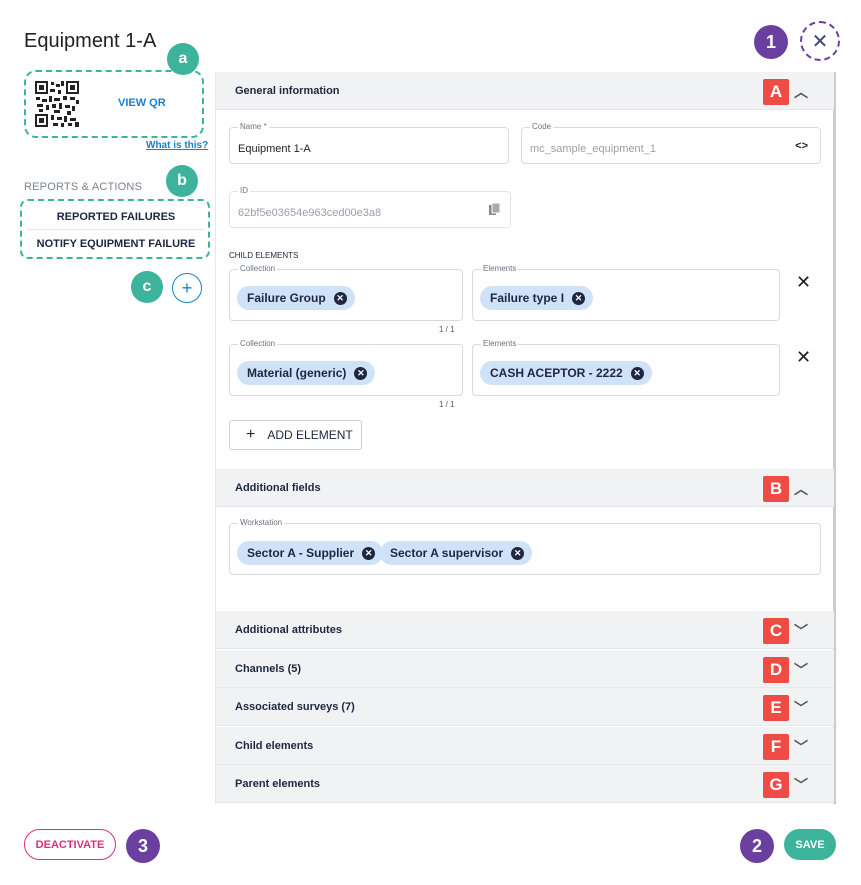 The width and height of the screenshot is (861, 885). Describe the element at coordinates (116, 217) in the screenshot. I see `reported-failures-button: REPORTED FAILURES` at that location.